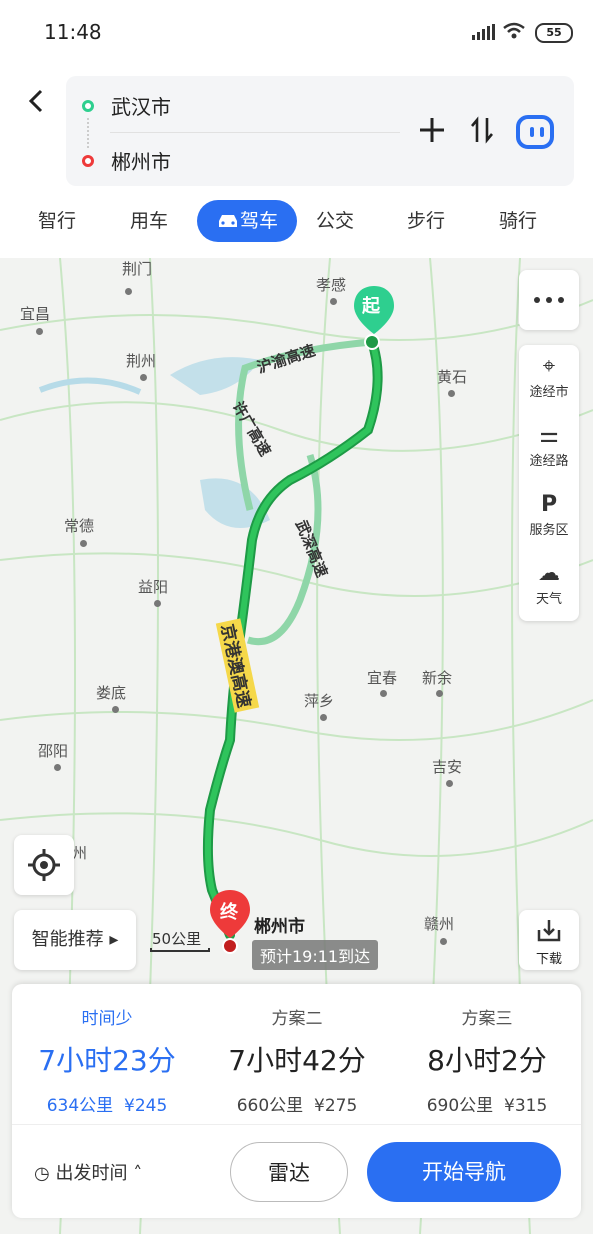 The image size is (593, 1234). What do you see at coordinates (297, 1019) in the screenshot?
I see `plan-name: 方案二` at bounding box center [297, 1019].